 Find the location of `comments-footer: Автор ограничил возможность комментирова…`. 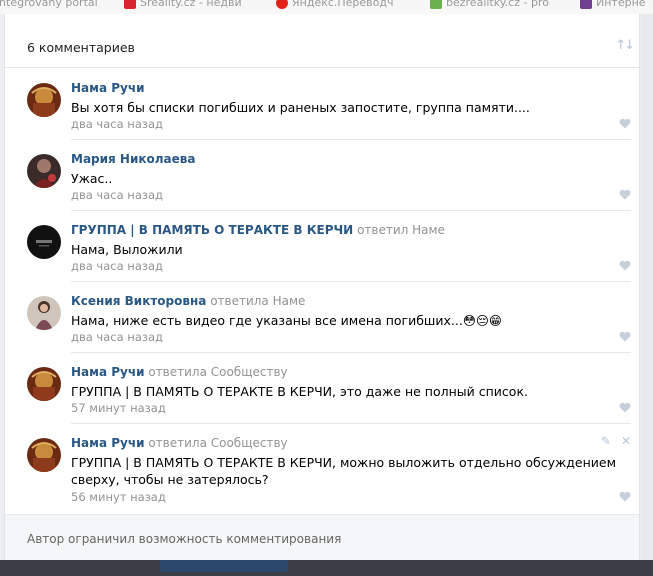

comments-footer: Автор ограничил возможность комментирова… is located at coordinates (322, 537).